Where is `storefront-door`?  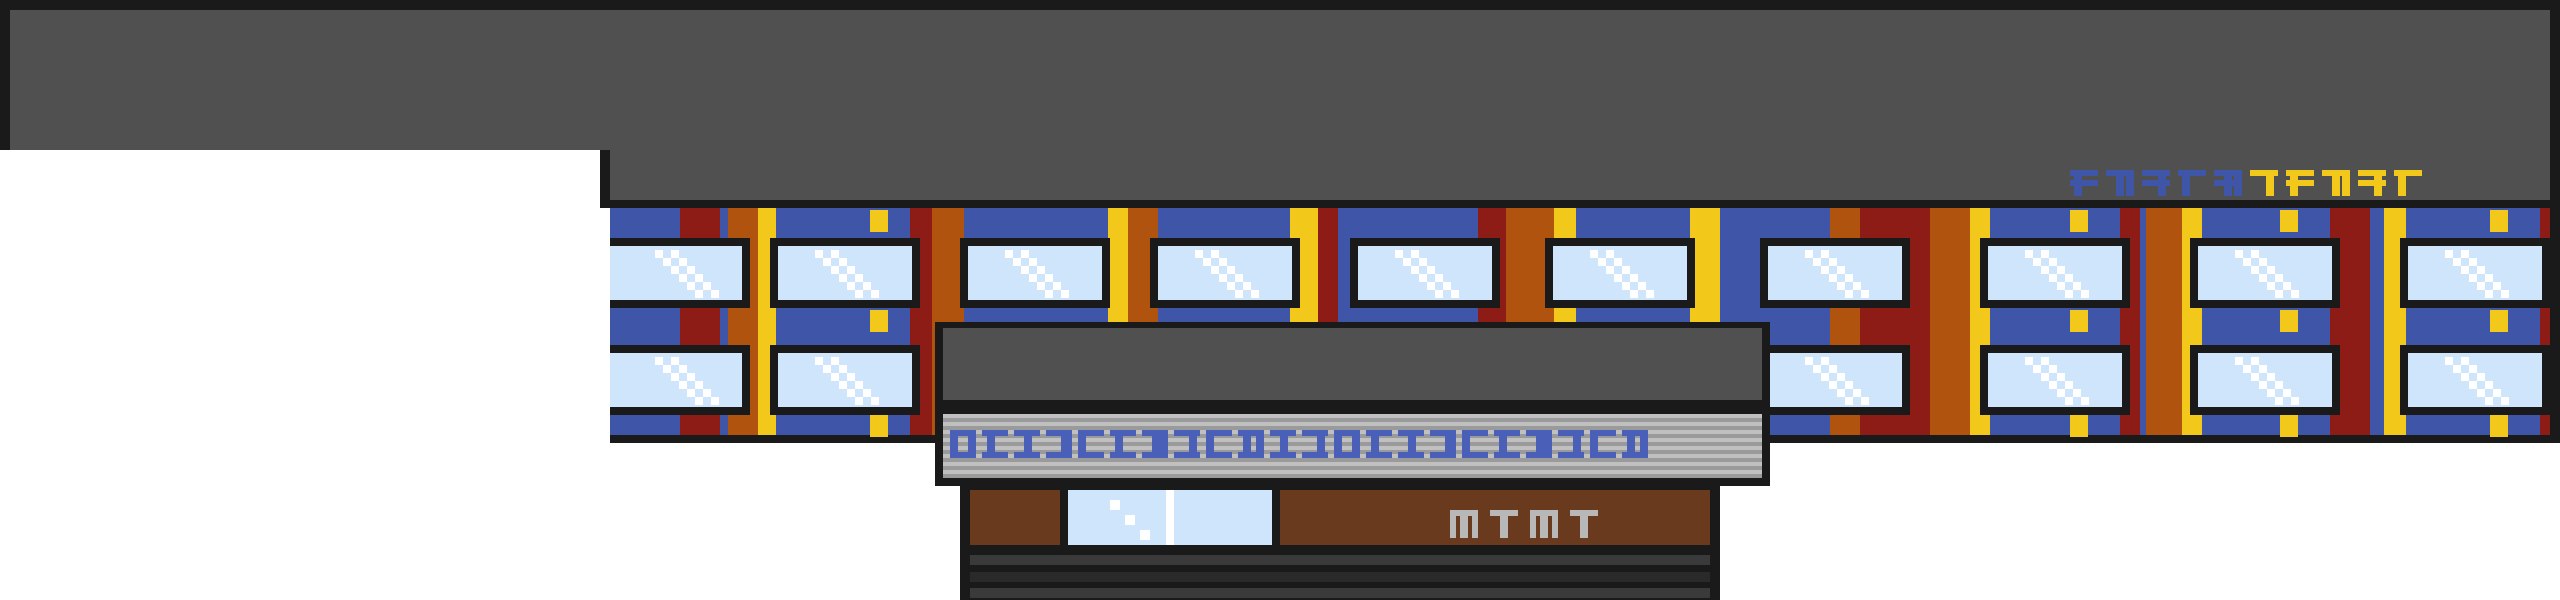
storefront-door is located at coordinates (1170, 519).